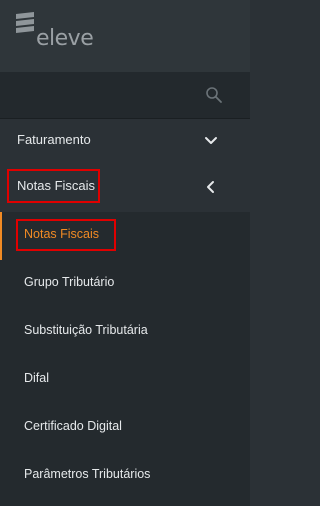  Describe the element at coordinates (125, 284) in the screenshot. I see `submenu-item-grupo-tributario: Grupo Tributário` at that location.